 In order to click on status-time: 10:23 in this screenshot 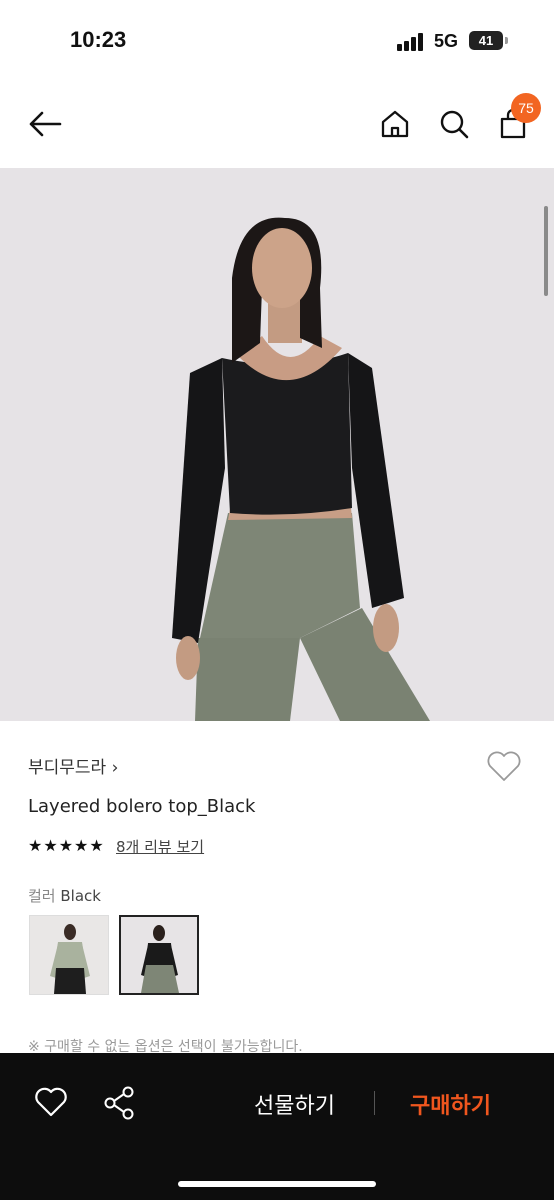, I will do `click(98, 39)`.